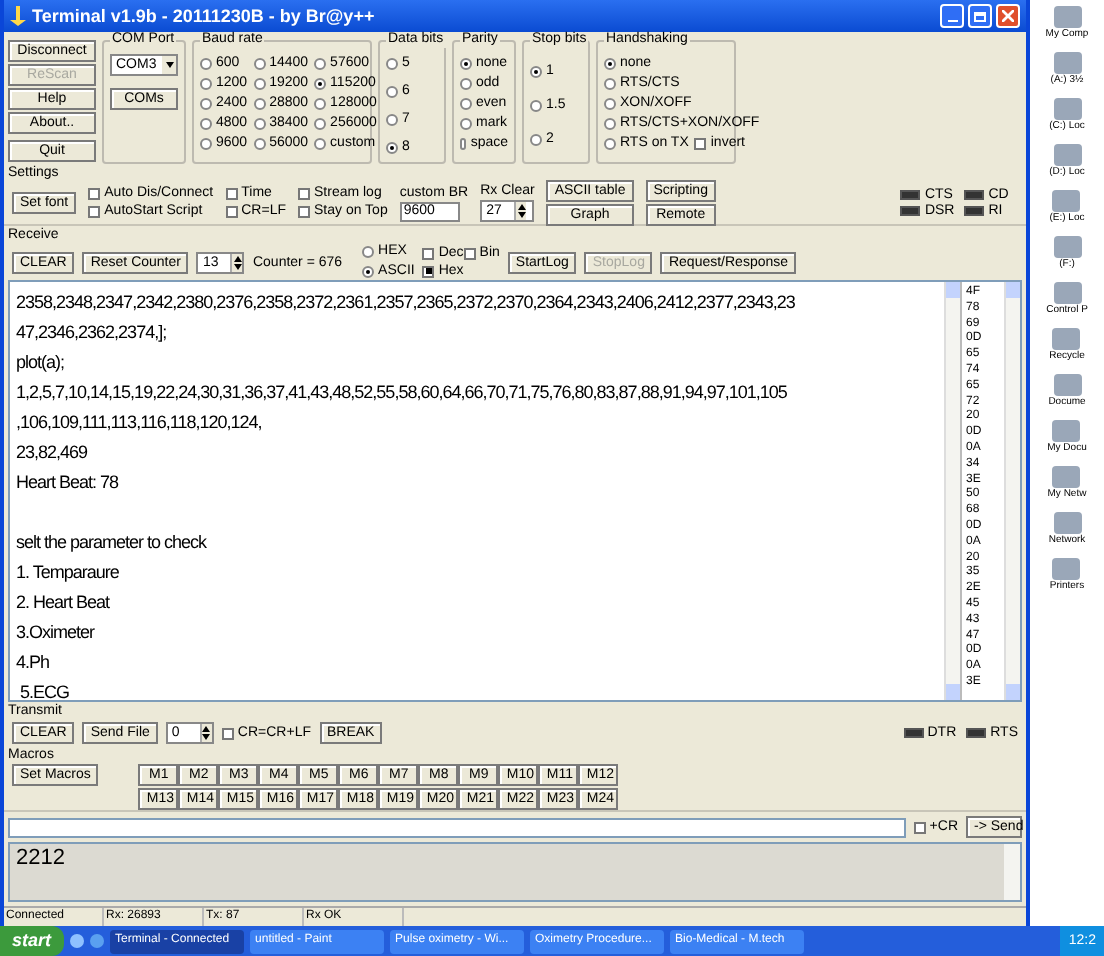  I want to click on received-line: selt the parameter to check, so click(111, 543).